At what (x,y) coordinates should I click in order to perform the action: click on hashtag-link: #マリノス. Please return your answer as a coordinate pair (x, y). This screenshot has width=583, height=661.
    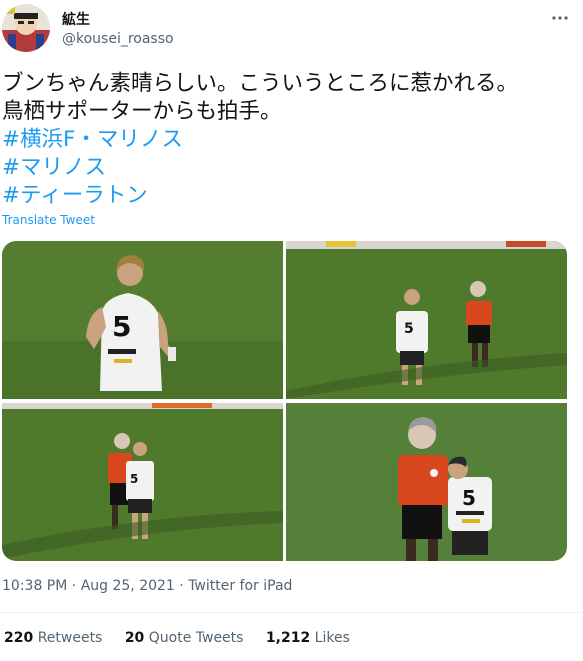
    Looking at the image, I should click on (291, 168).